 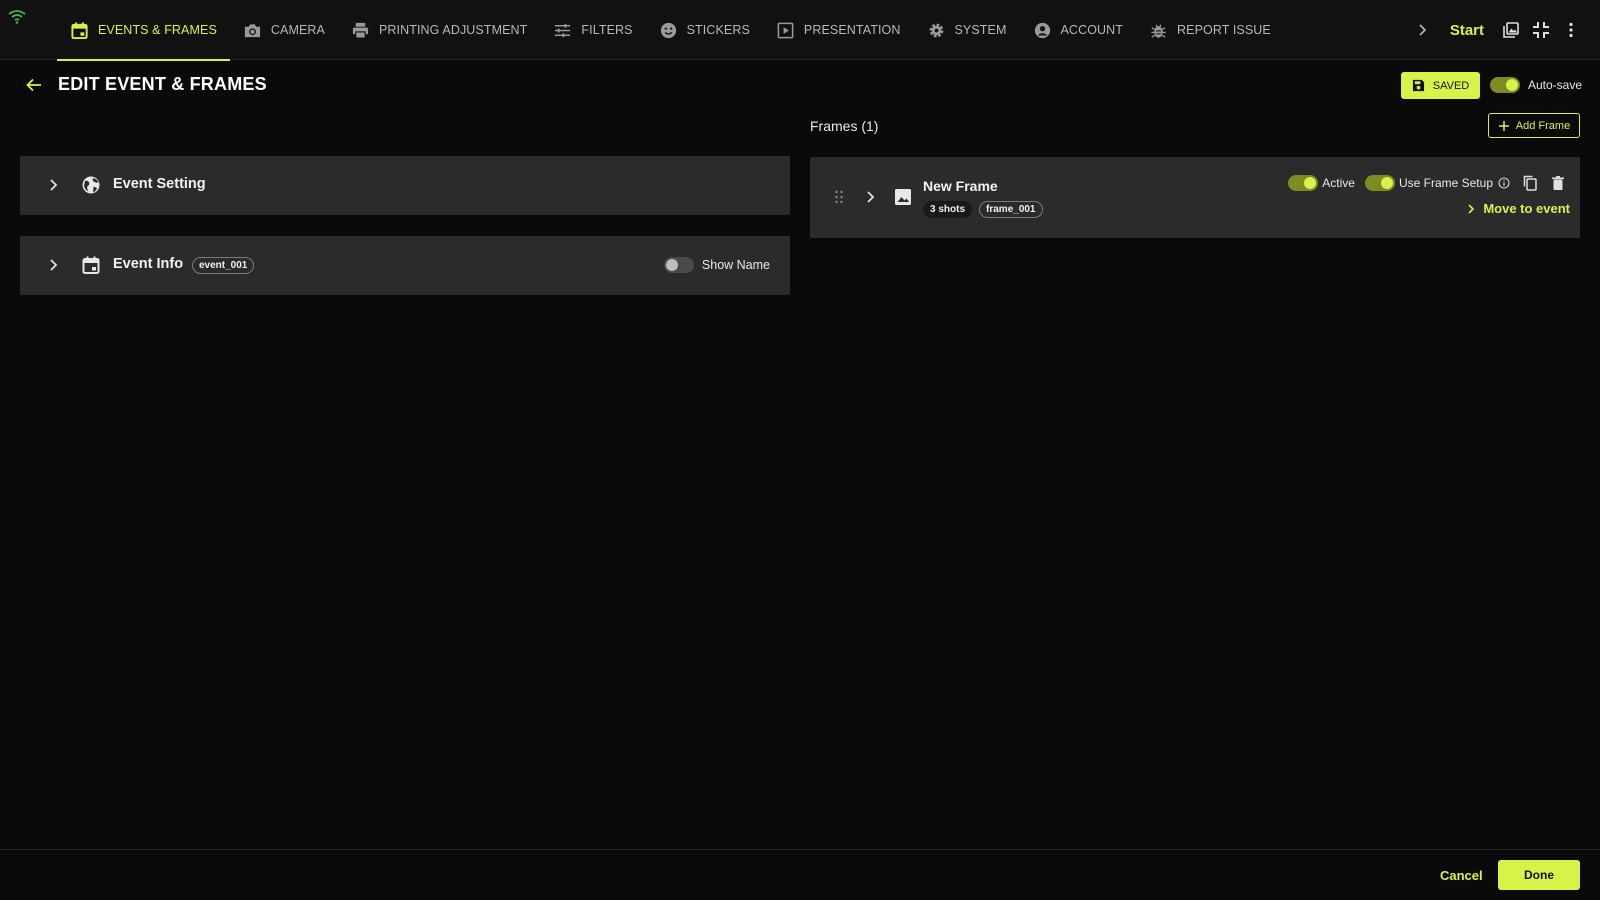 I want to click on tab-account: ACCOUNT, so click(x=1078, y=30).